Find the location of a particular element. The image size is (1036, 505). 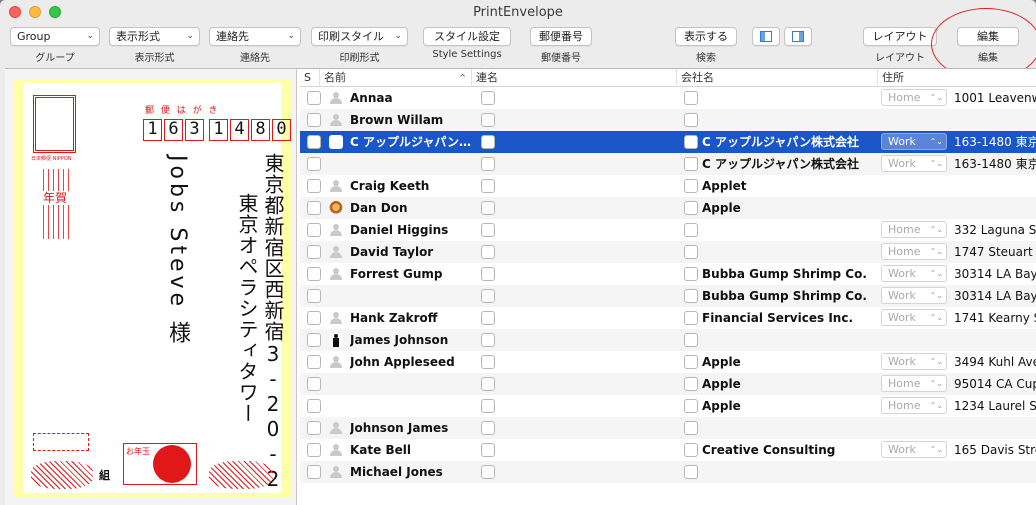

table-row: Michael Jones is located at coordinates (668, 472).